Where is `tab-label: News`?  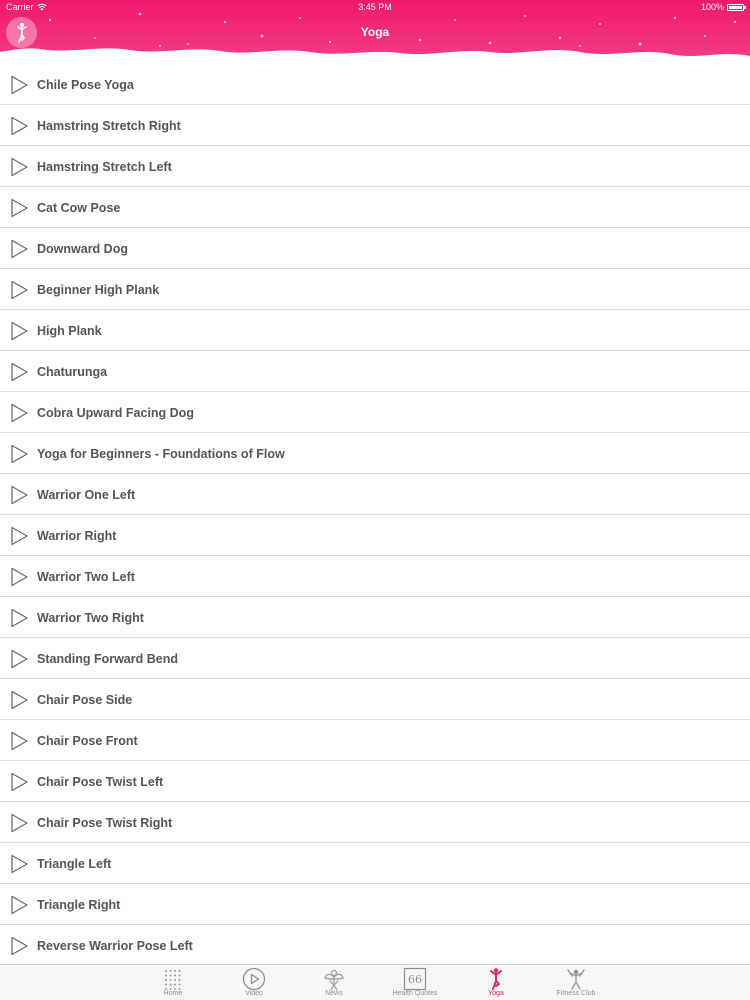
tab-label: News is located at coordinates (334, 993).